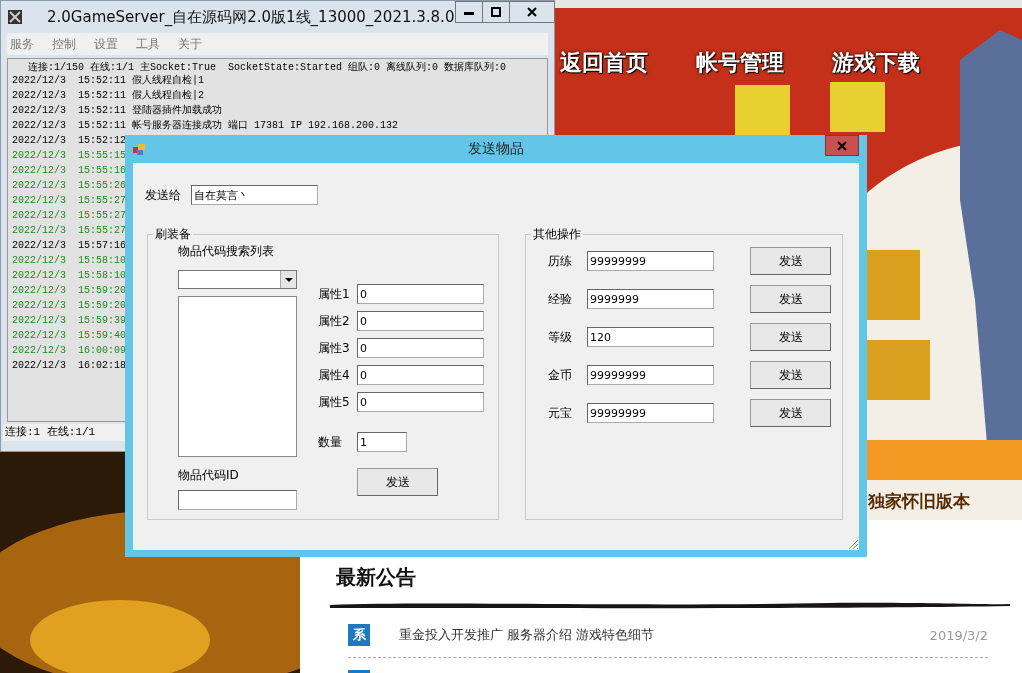 The width and height of the screenshot is (1022, 673). Describe the element at coordinates (251, 17) in the screenshot. I see `window-title: 2.0GameServer_自在源码网2.0版1线_13000_2021.3.8.0` at that location.